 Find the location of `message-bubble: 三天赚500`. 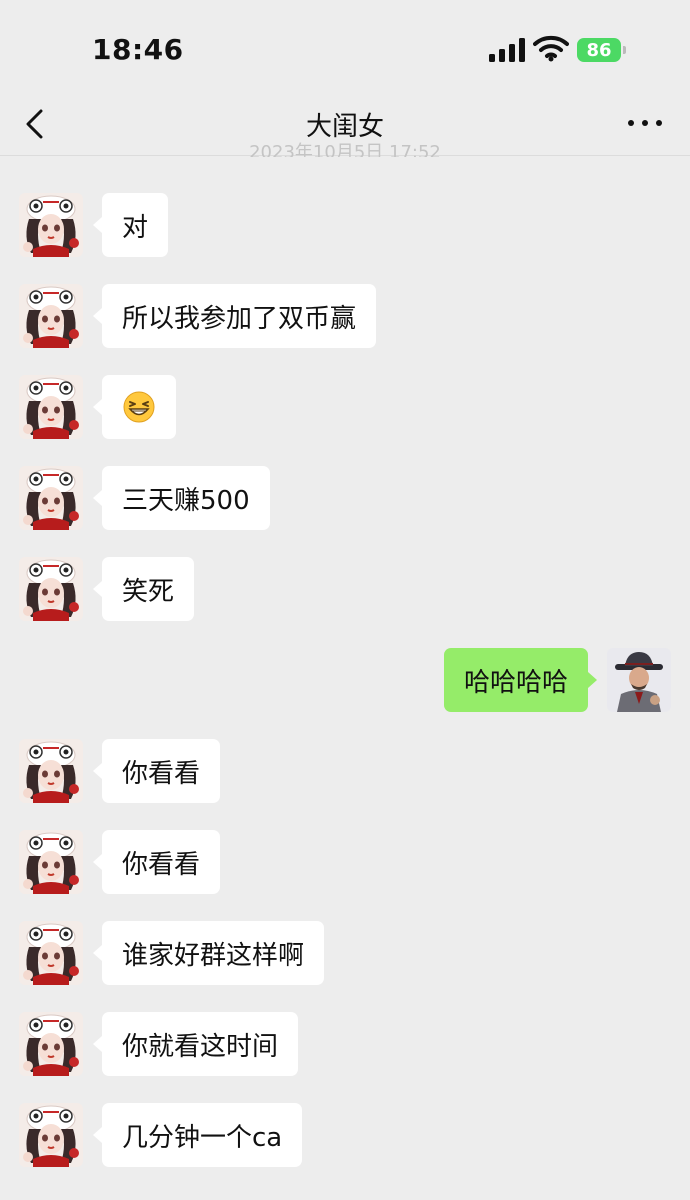

message-bubble: 三天赚500 is located at coordinates (181, 498).